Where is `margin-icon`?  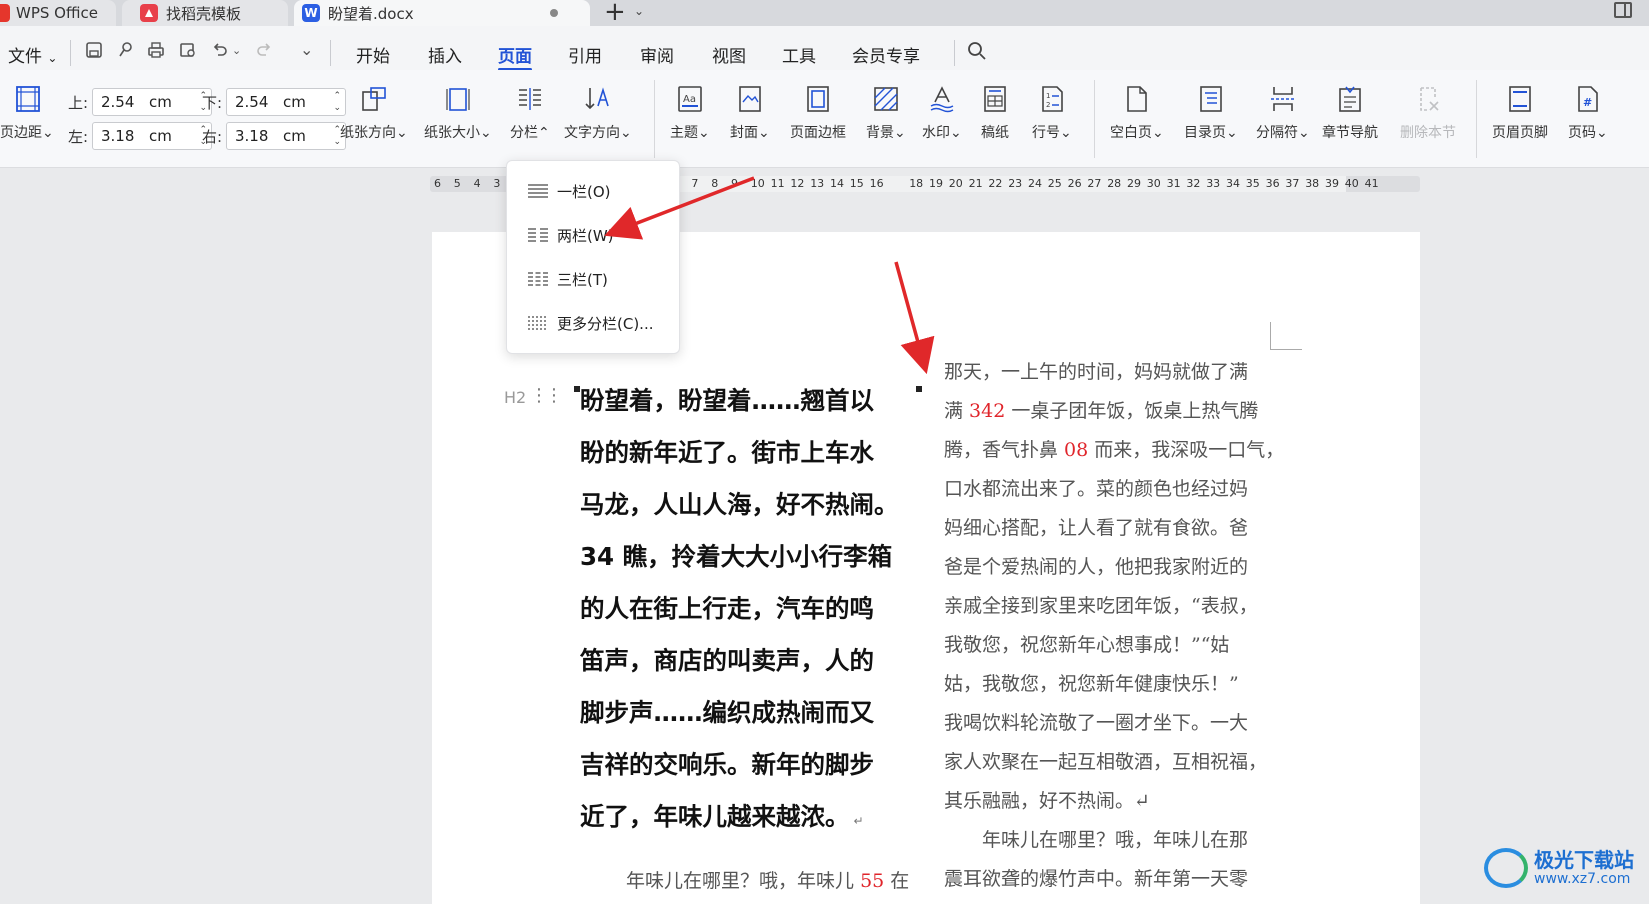 margin-icon is located at coordinates (27, 99).